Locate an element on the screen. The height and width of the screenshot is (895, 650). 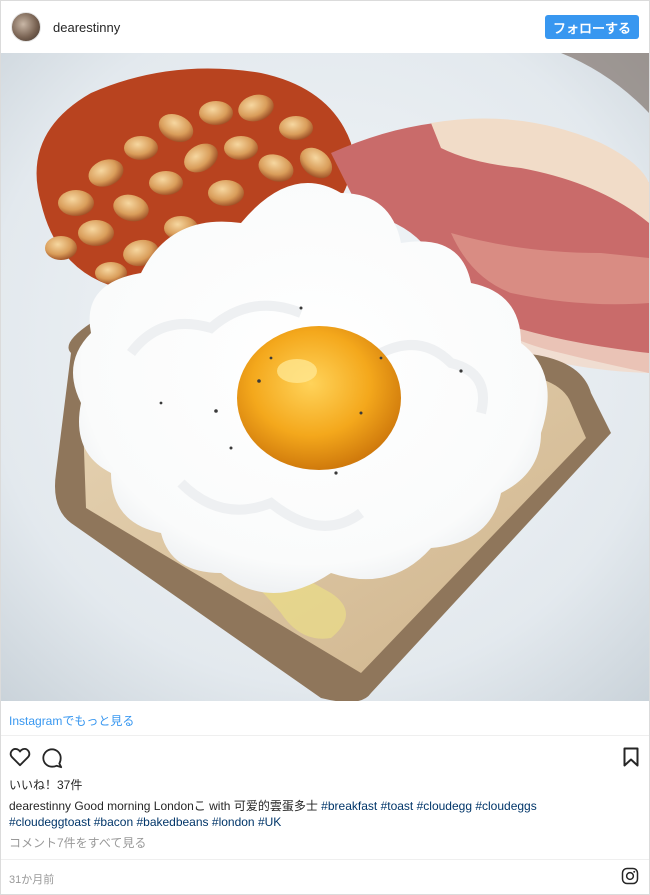
hashtag-uk: #UK is located at coordinates (269, 822).